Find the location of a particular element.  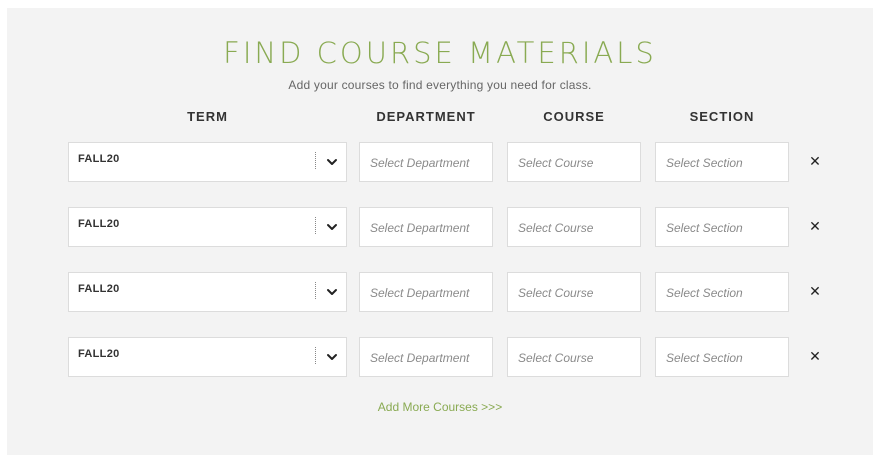

column-header-term: TERM is located at coordinates (207, 116).